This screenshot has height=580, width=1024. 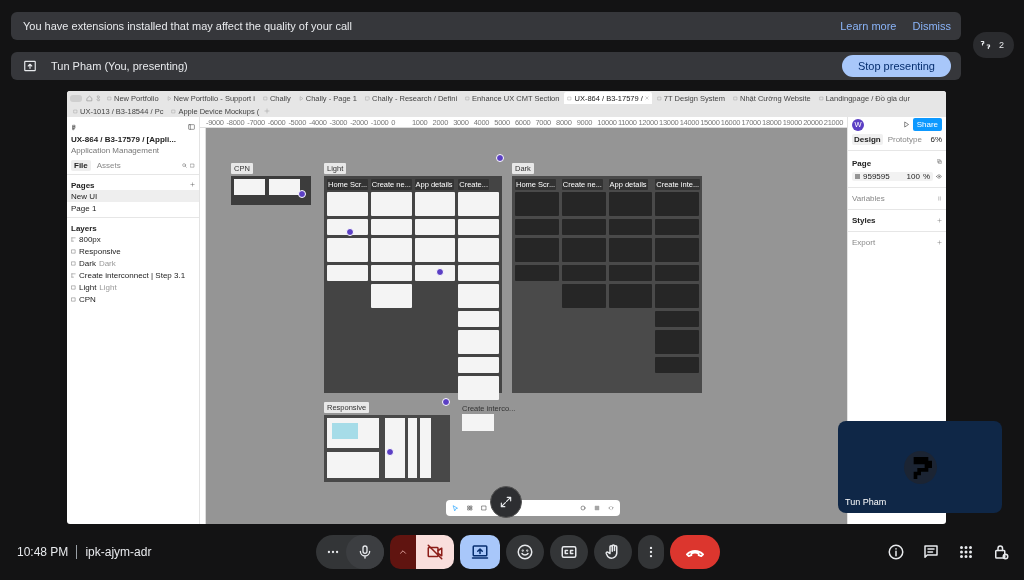 What do you see at coordinates (403, 552) in the screenshot?
I see `caret-up-icon` at bounding box center [403, 552].